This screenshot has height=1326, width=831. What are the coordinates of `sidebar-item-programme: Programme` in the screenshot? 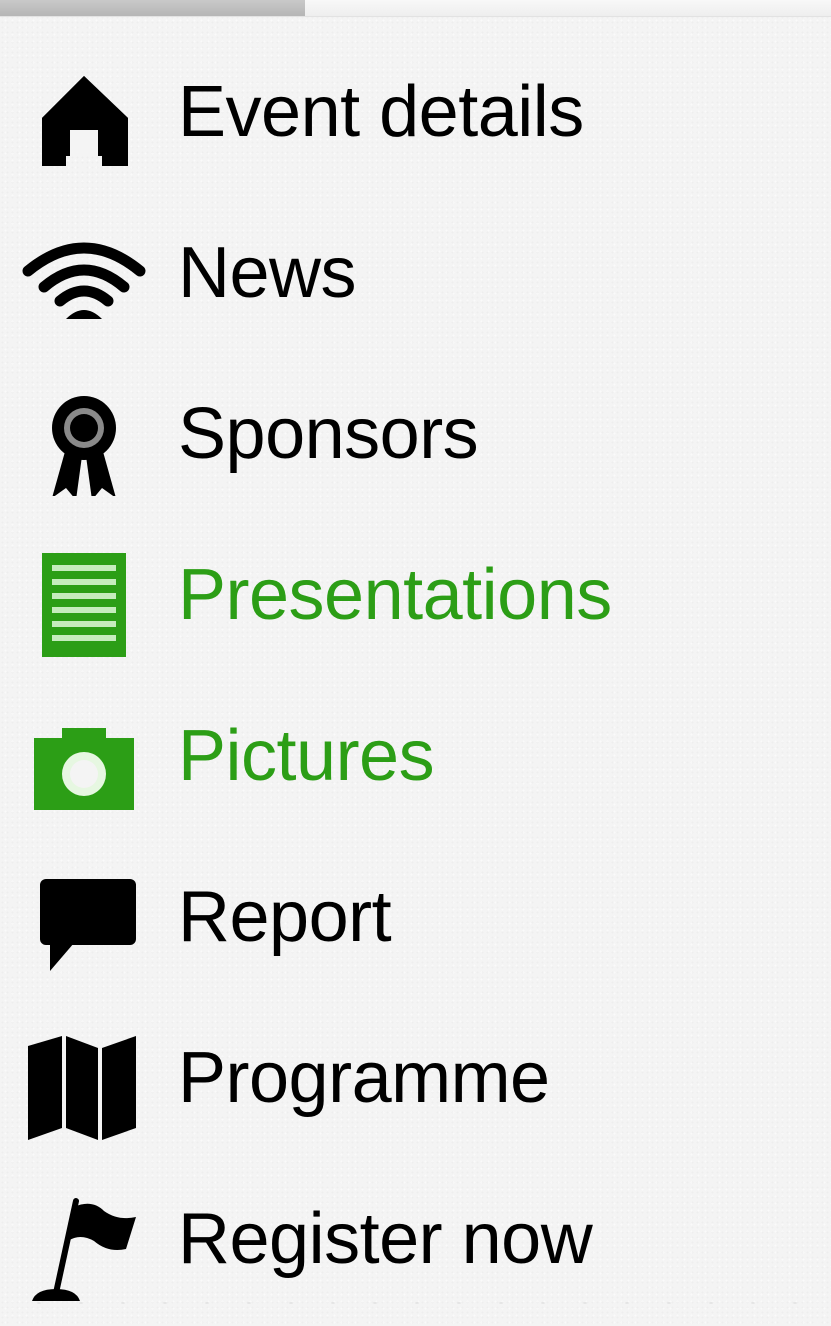 It's located at (415, 1076).